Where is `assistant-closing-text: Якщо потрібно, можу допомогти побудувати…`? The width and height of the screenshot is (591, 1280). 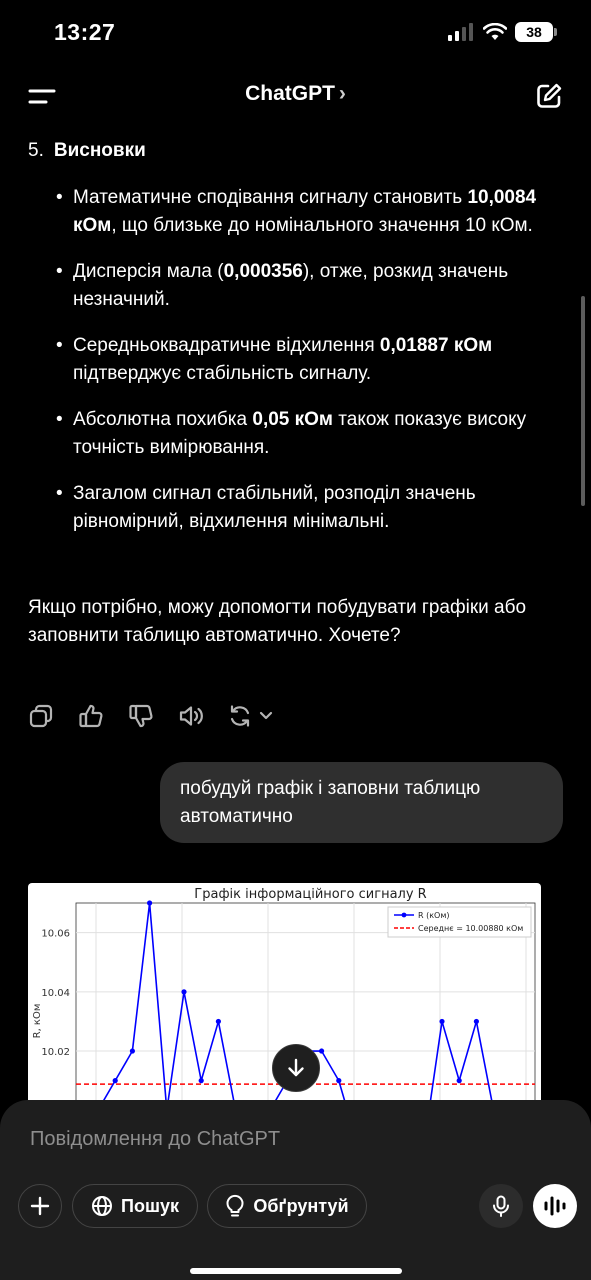 assistant-closing-text: Якщо потрібно, можу допомогти побудувати… is located at coordinates (277, 621).